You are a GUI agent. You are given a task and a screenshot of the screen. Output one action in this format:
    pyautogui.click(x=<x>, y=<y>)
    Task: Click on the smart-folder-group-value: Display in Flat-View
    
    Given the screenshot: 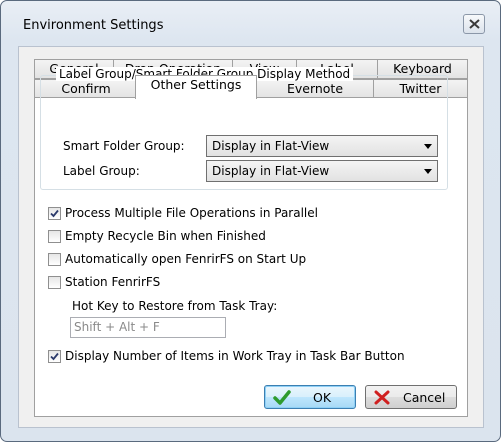 What is the action you would take?
    pyautogui.click(x=271, y=146)
    